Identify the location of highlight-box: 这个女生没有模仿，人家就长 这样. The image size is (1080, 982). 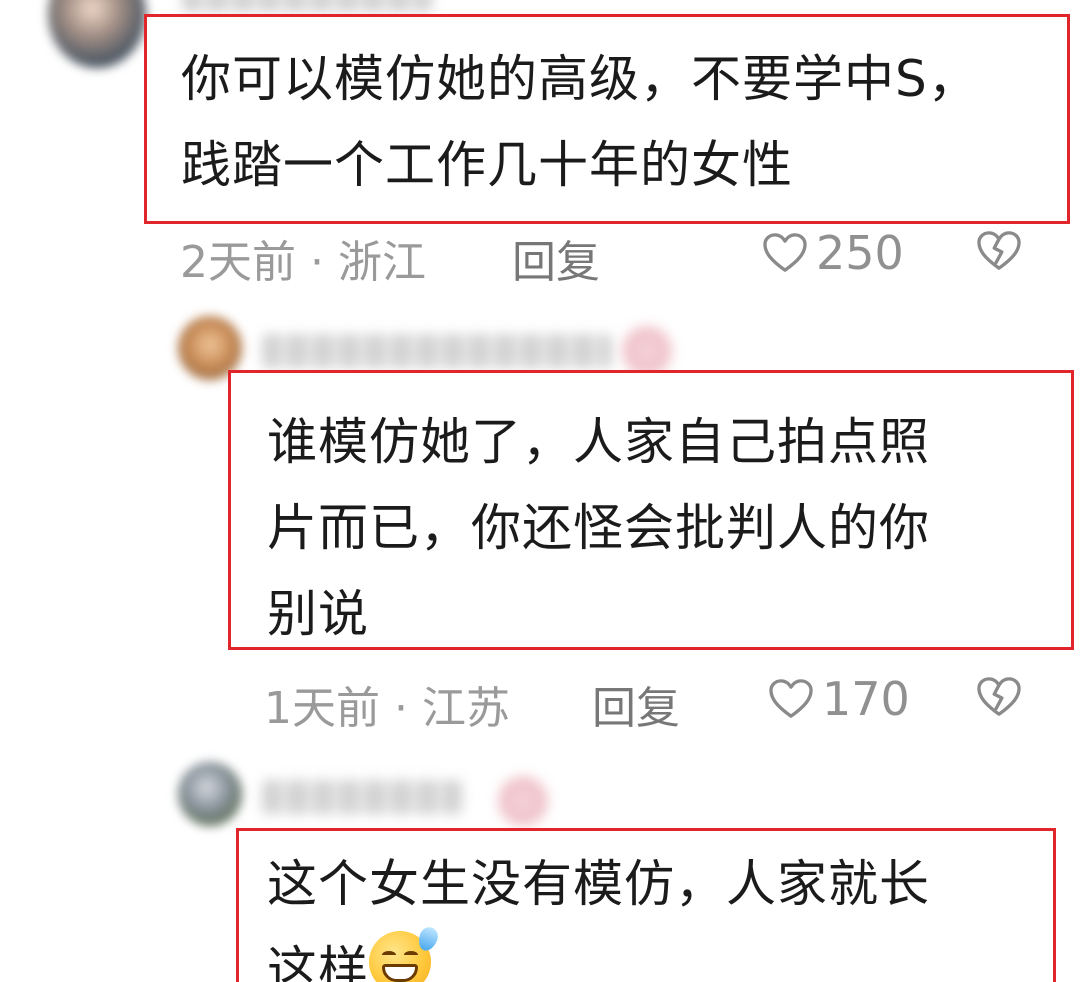
(646, 905).